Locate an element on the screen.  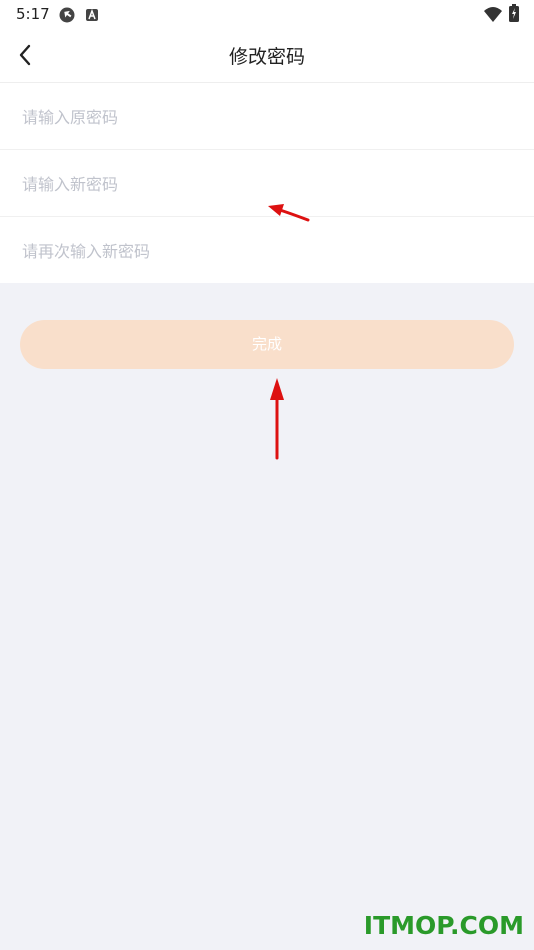
sync-icon is located at coordinates (67, 17).